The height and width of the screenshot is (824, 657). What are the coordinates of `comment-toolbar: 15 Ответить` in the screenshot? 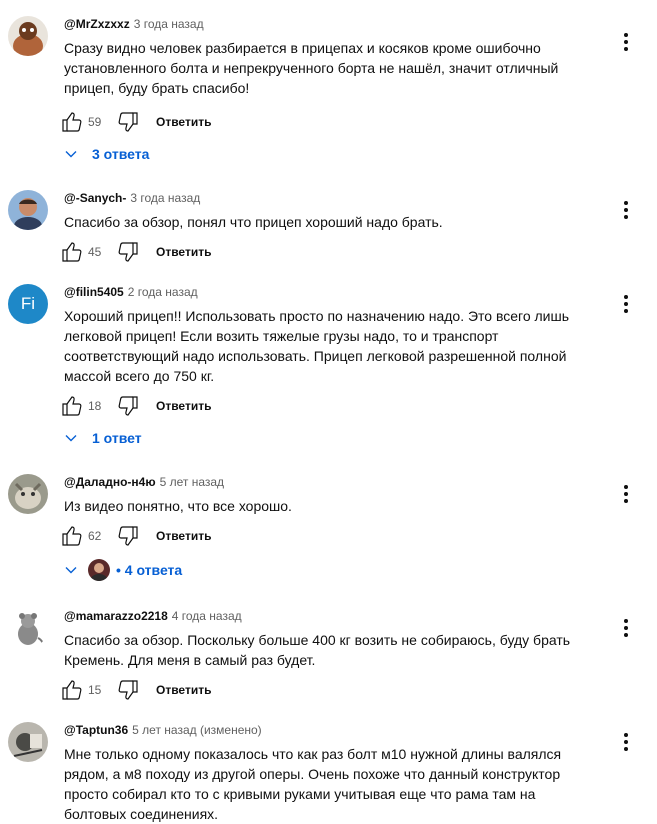 It's located at (135, 690).